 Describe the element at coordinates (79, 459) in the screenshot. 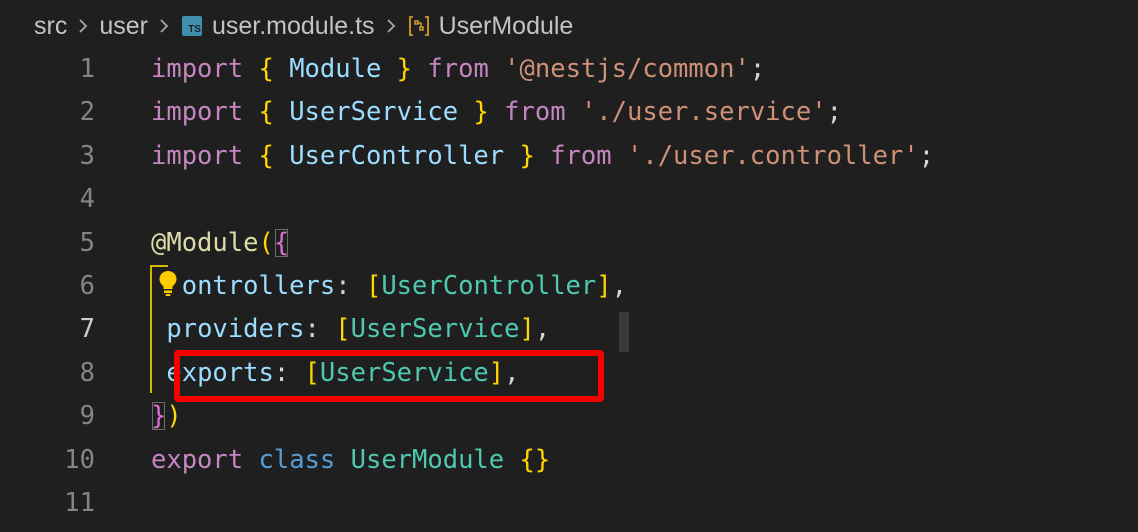

I see `line-number: 10` at that location.